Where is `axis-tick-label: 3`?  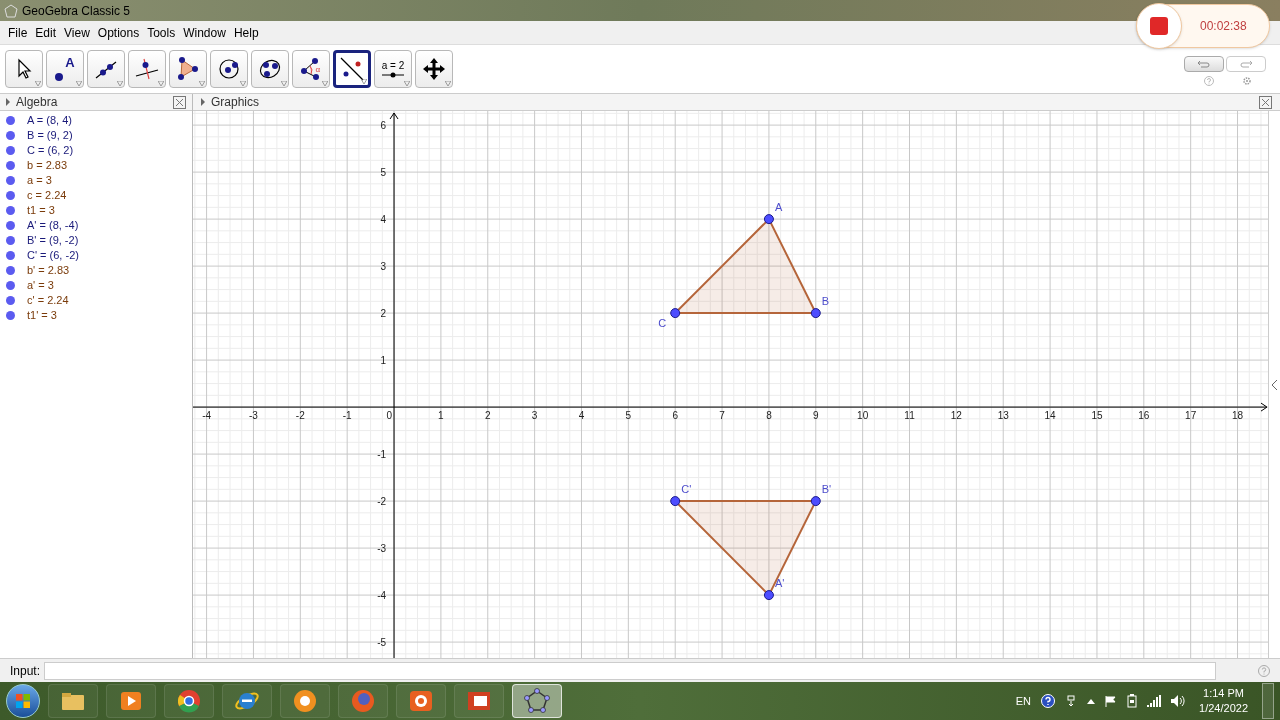
axis-tick-label: 3 is located at coordinates (534, 416).